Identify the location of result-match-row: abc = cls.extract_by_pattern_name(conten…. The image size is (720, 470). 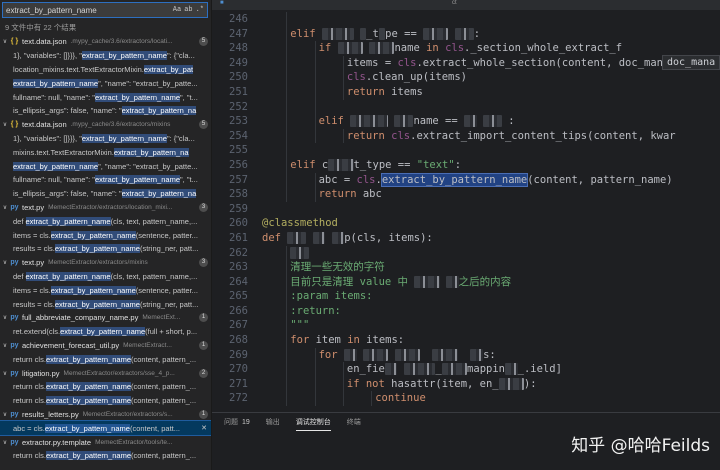
(105, 428).